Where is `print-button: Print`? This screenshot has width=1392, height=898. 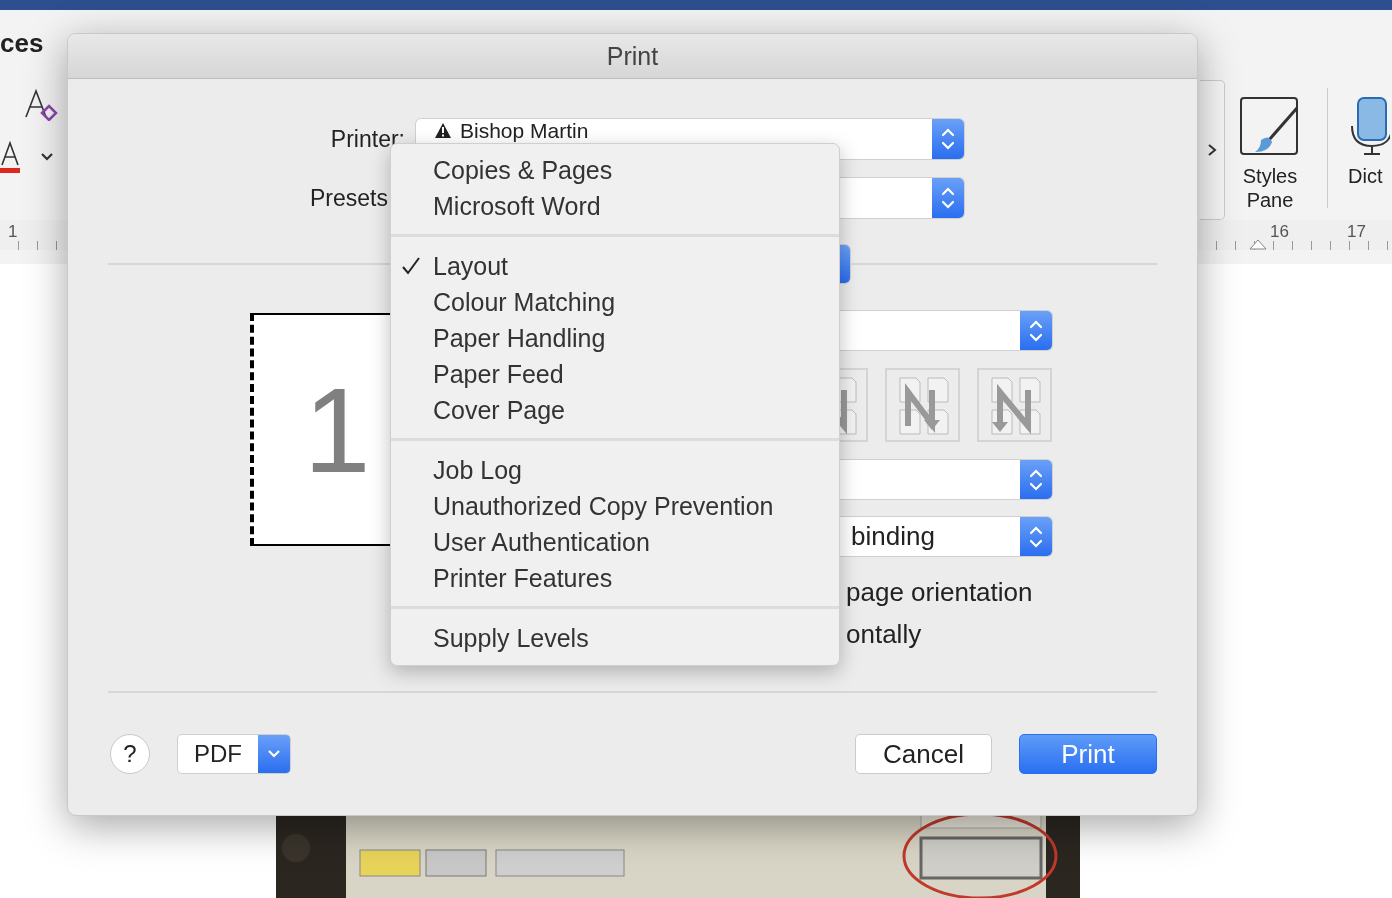 print-button: Print is located at coordinates (1088, 754).